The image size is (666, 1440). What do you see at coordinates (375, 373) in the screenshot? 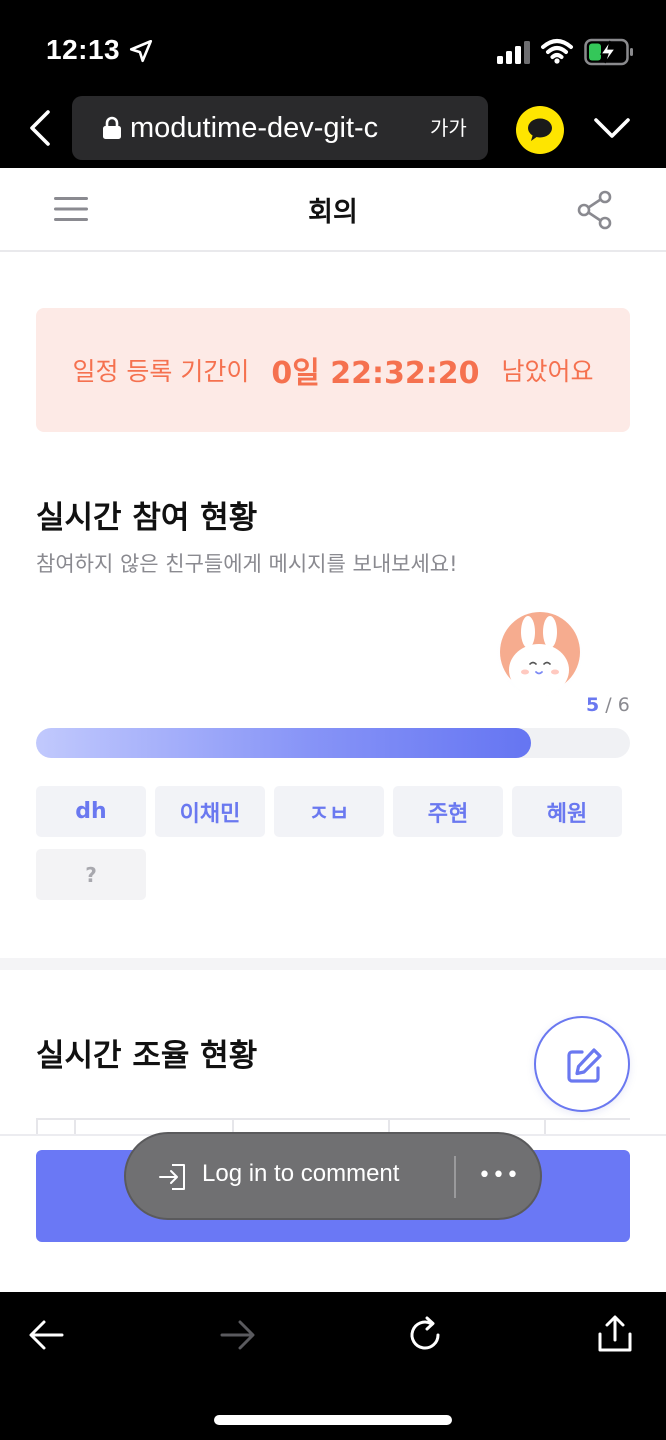
I see `countdown-time: 0일 22:32:20` at bounding box center [375, 373].